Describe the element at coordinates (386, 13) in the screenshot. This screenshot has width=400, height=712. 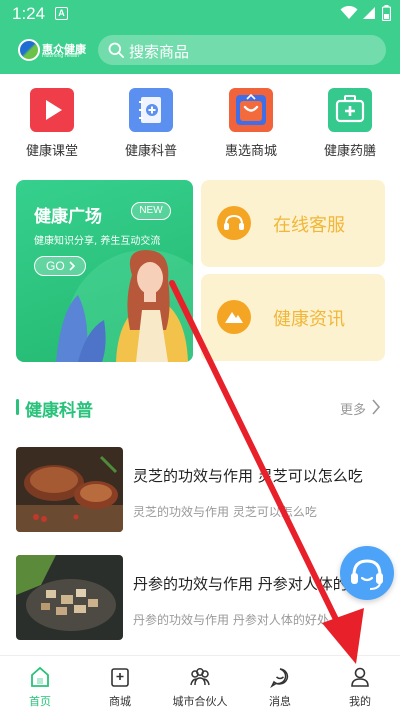
I see `battery-icon` at that location.